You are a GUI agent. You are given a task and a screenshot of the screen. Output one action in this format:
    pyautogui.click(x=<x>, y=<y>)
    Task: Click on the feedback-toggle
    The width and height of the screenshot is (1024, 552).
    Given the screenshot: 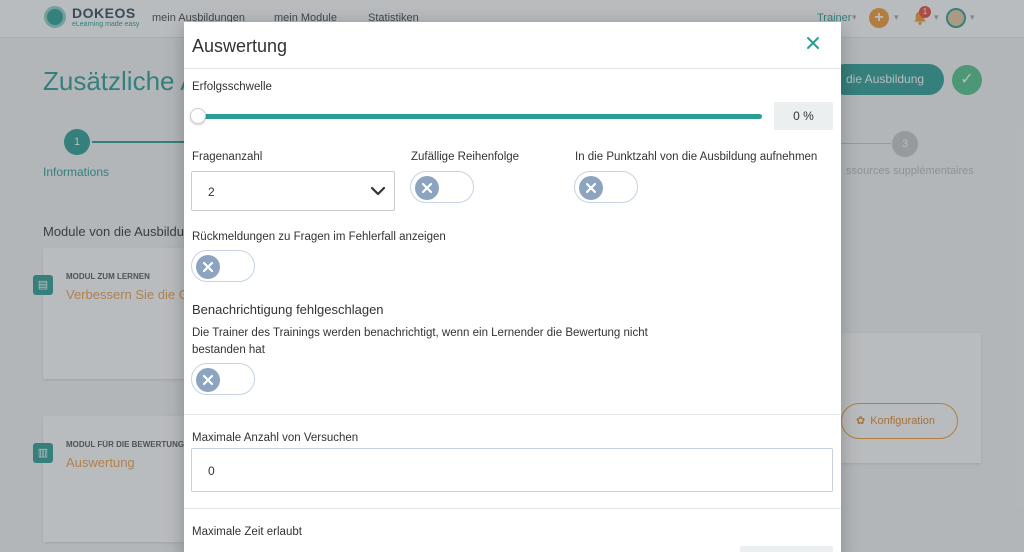 What is the action you would take?
    pyautogui.click(x=223, y=266)
    